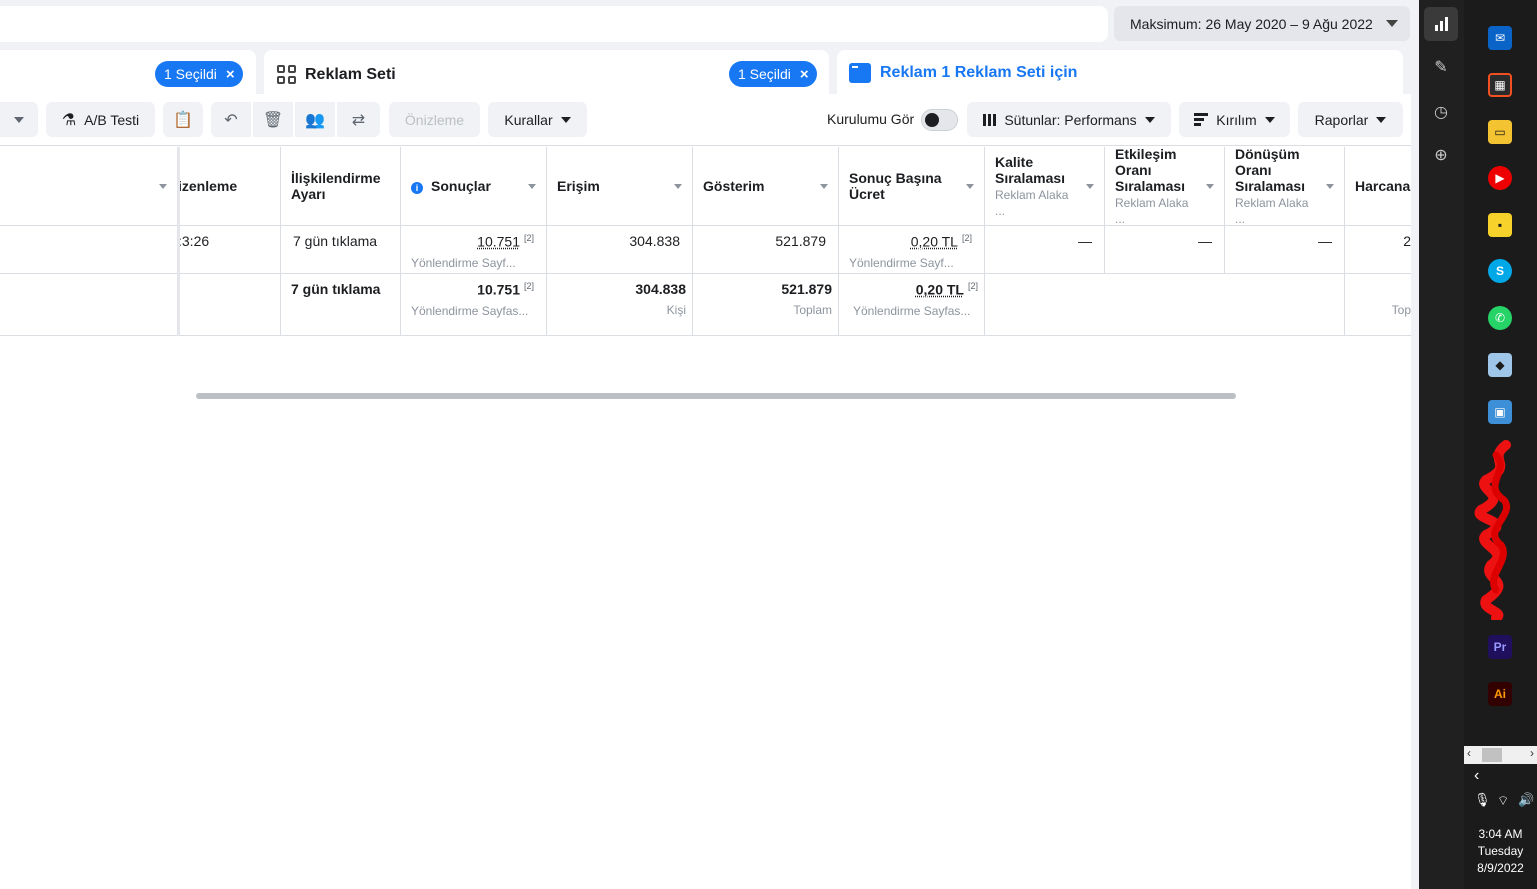  What do you see at coordinates (1500, 412) in the screenshot?
I see `control-panel-icon: ▣` at bounding box center [1500, 412].